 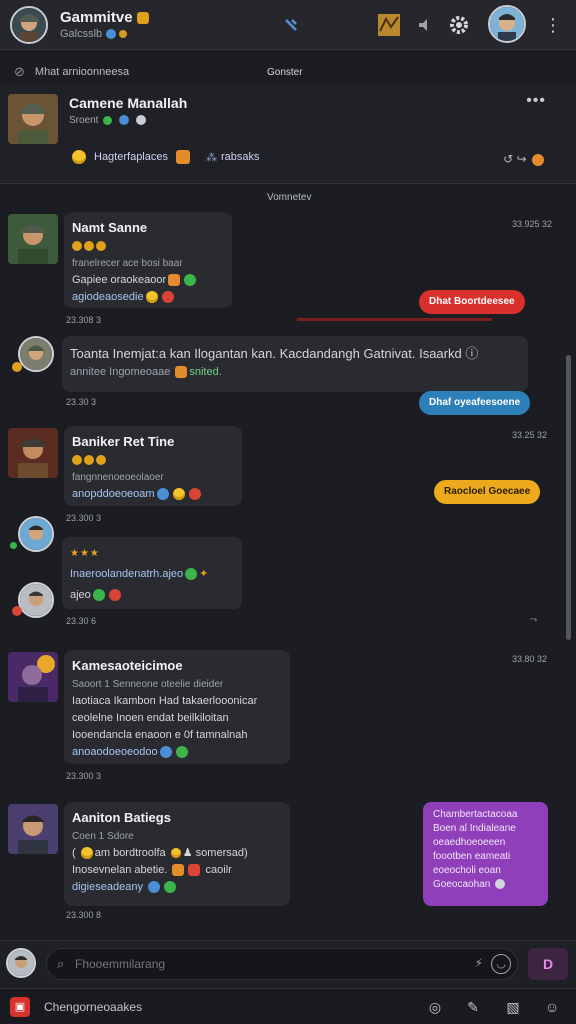 What do you see at coordinates (80, 595) in the screenshot?
I see `message-text-content: ajeo` at bounding box center [80, 595].